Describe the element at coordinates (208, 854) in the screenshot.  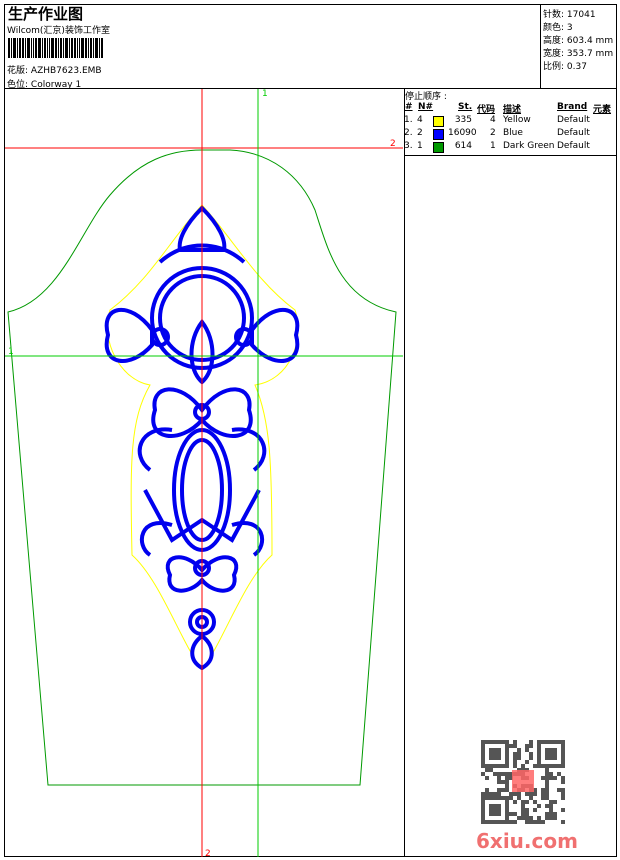
I see `guide-label: 2` at that location.